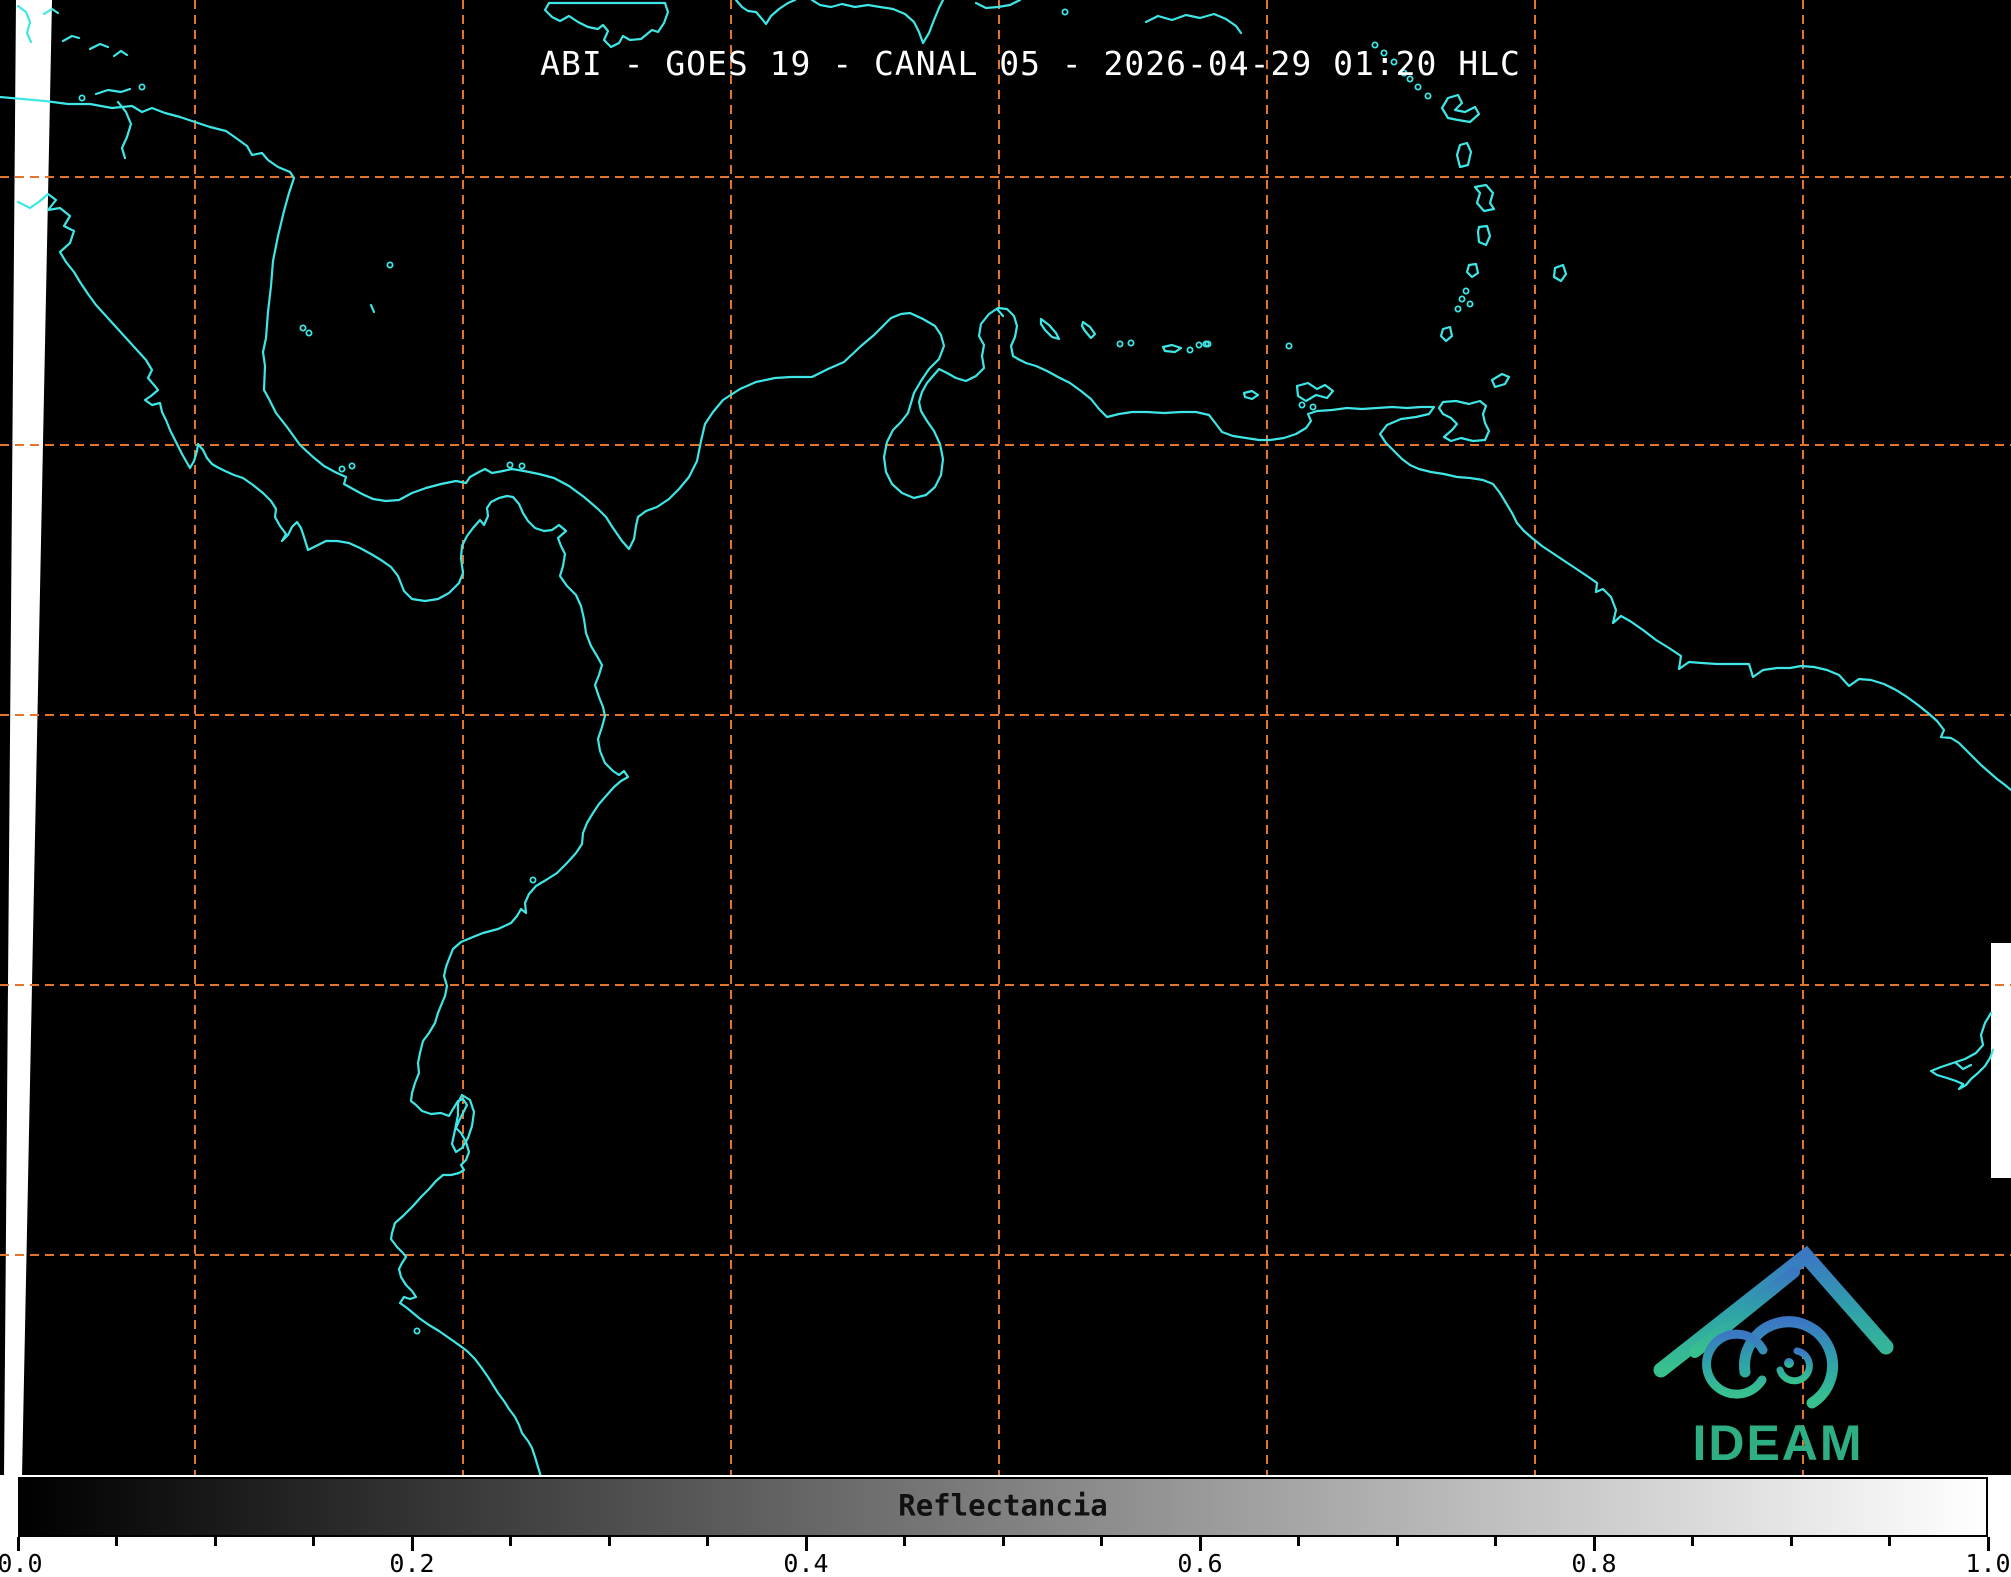 The image size is (2011, 1577). I want to click on reflectance-colorbar: Reflectancia, so click(1003, 1507).